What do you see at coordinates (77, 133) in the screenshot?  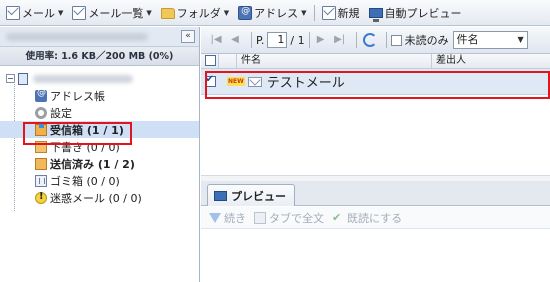 I see `highlight-box-inbox` at bounding box center [77, 133].